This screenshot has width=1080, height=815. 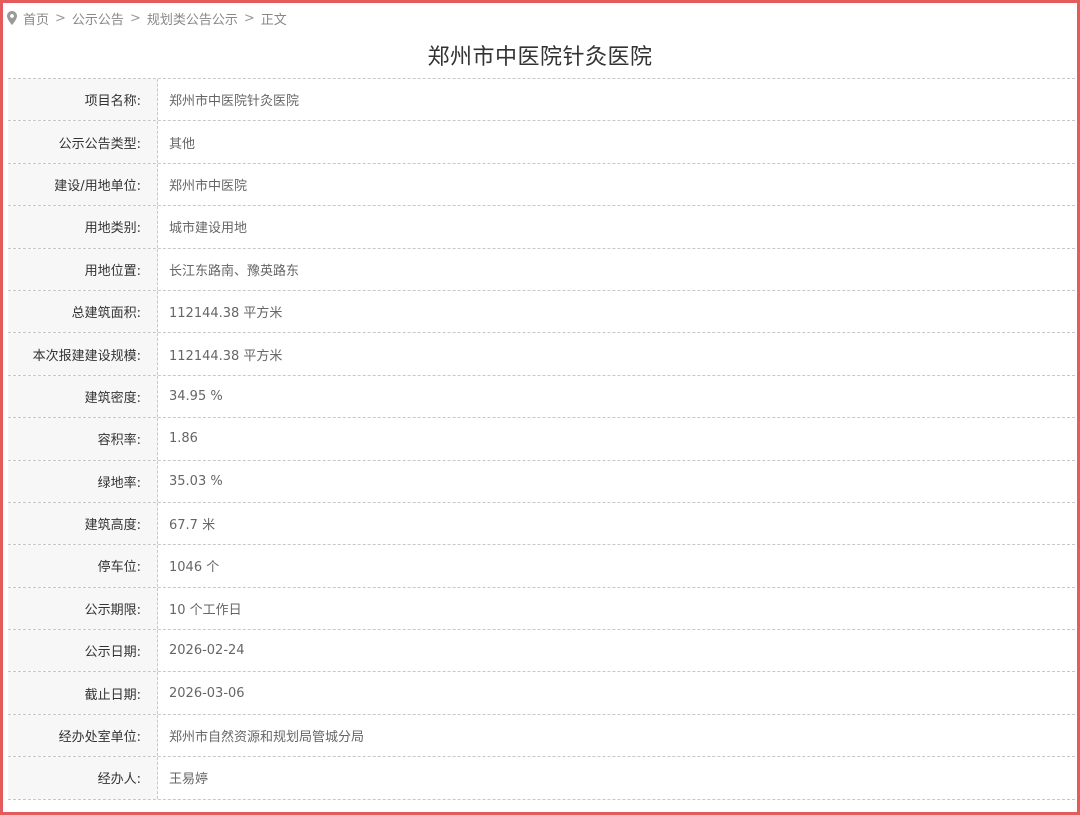 What do you see at coordinates (83, 100) in the screenshot?
I see `field-label: 项目名称:` at bounding box center [83, 100].